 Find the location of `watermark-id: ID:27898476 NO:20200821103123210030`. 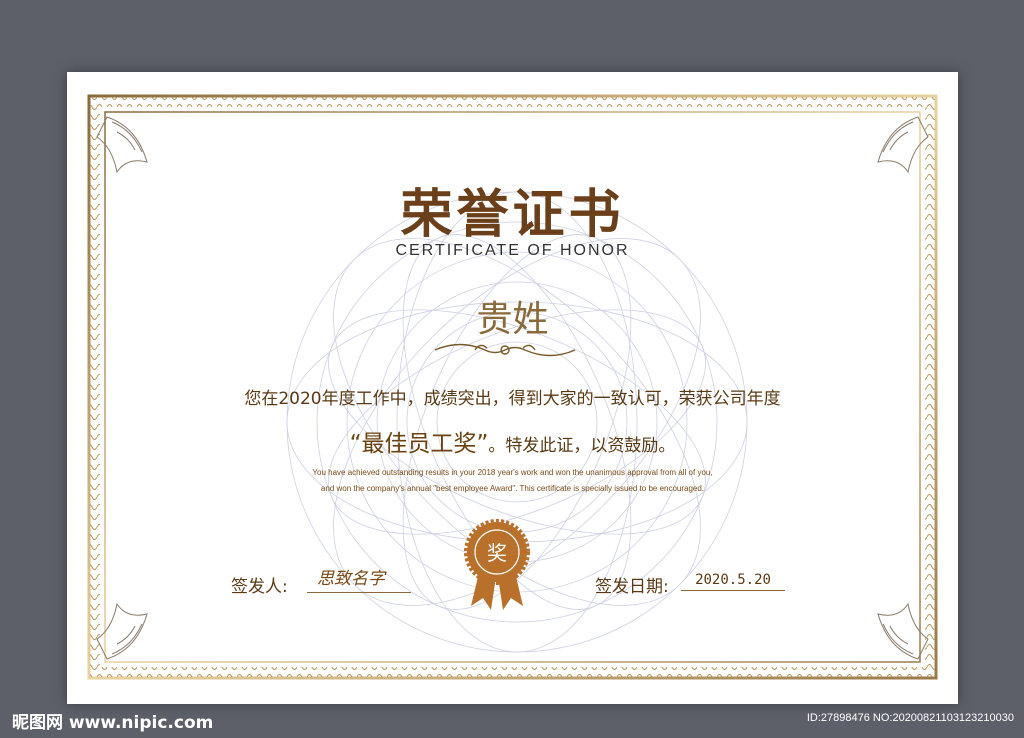

watermark-id: ID:27898476 NO:20200821103123210030 is located at coordinates (910, 718).